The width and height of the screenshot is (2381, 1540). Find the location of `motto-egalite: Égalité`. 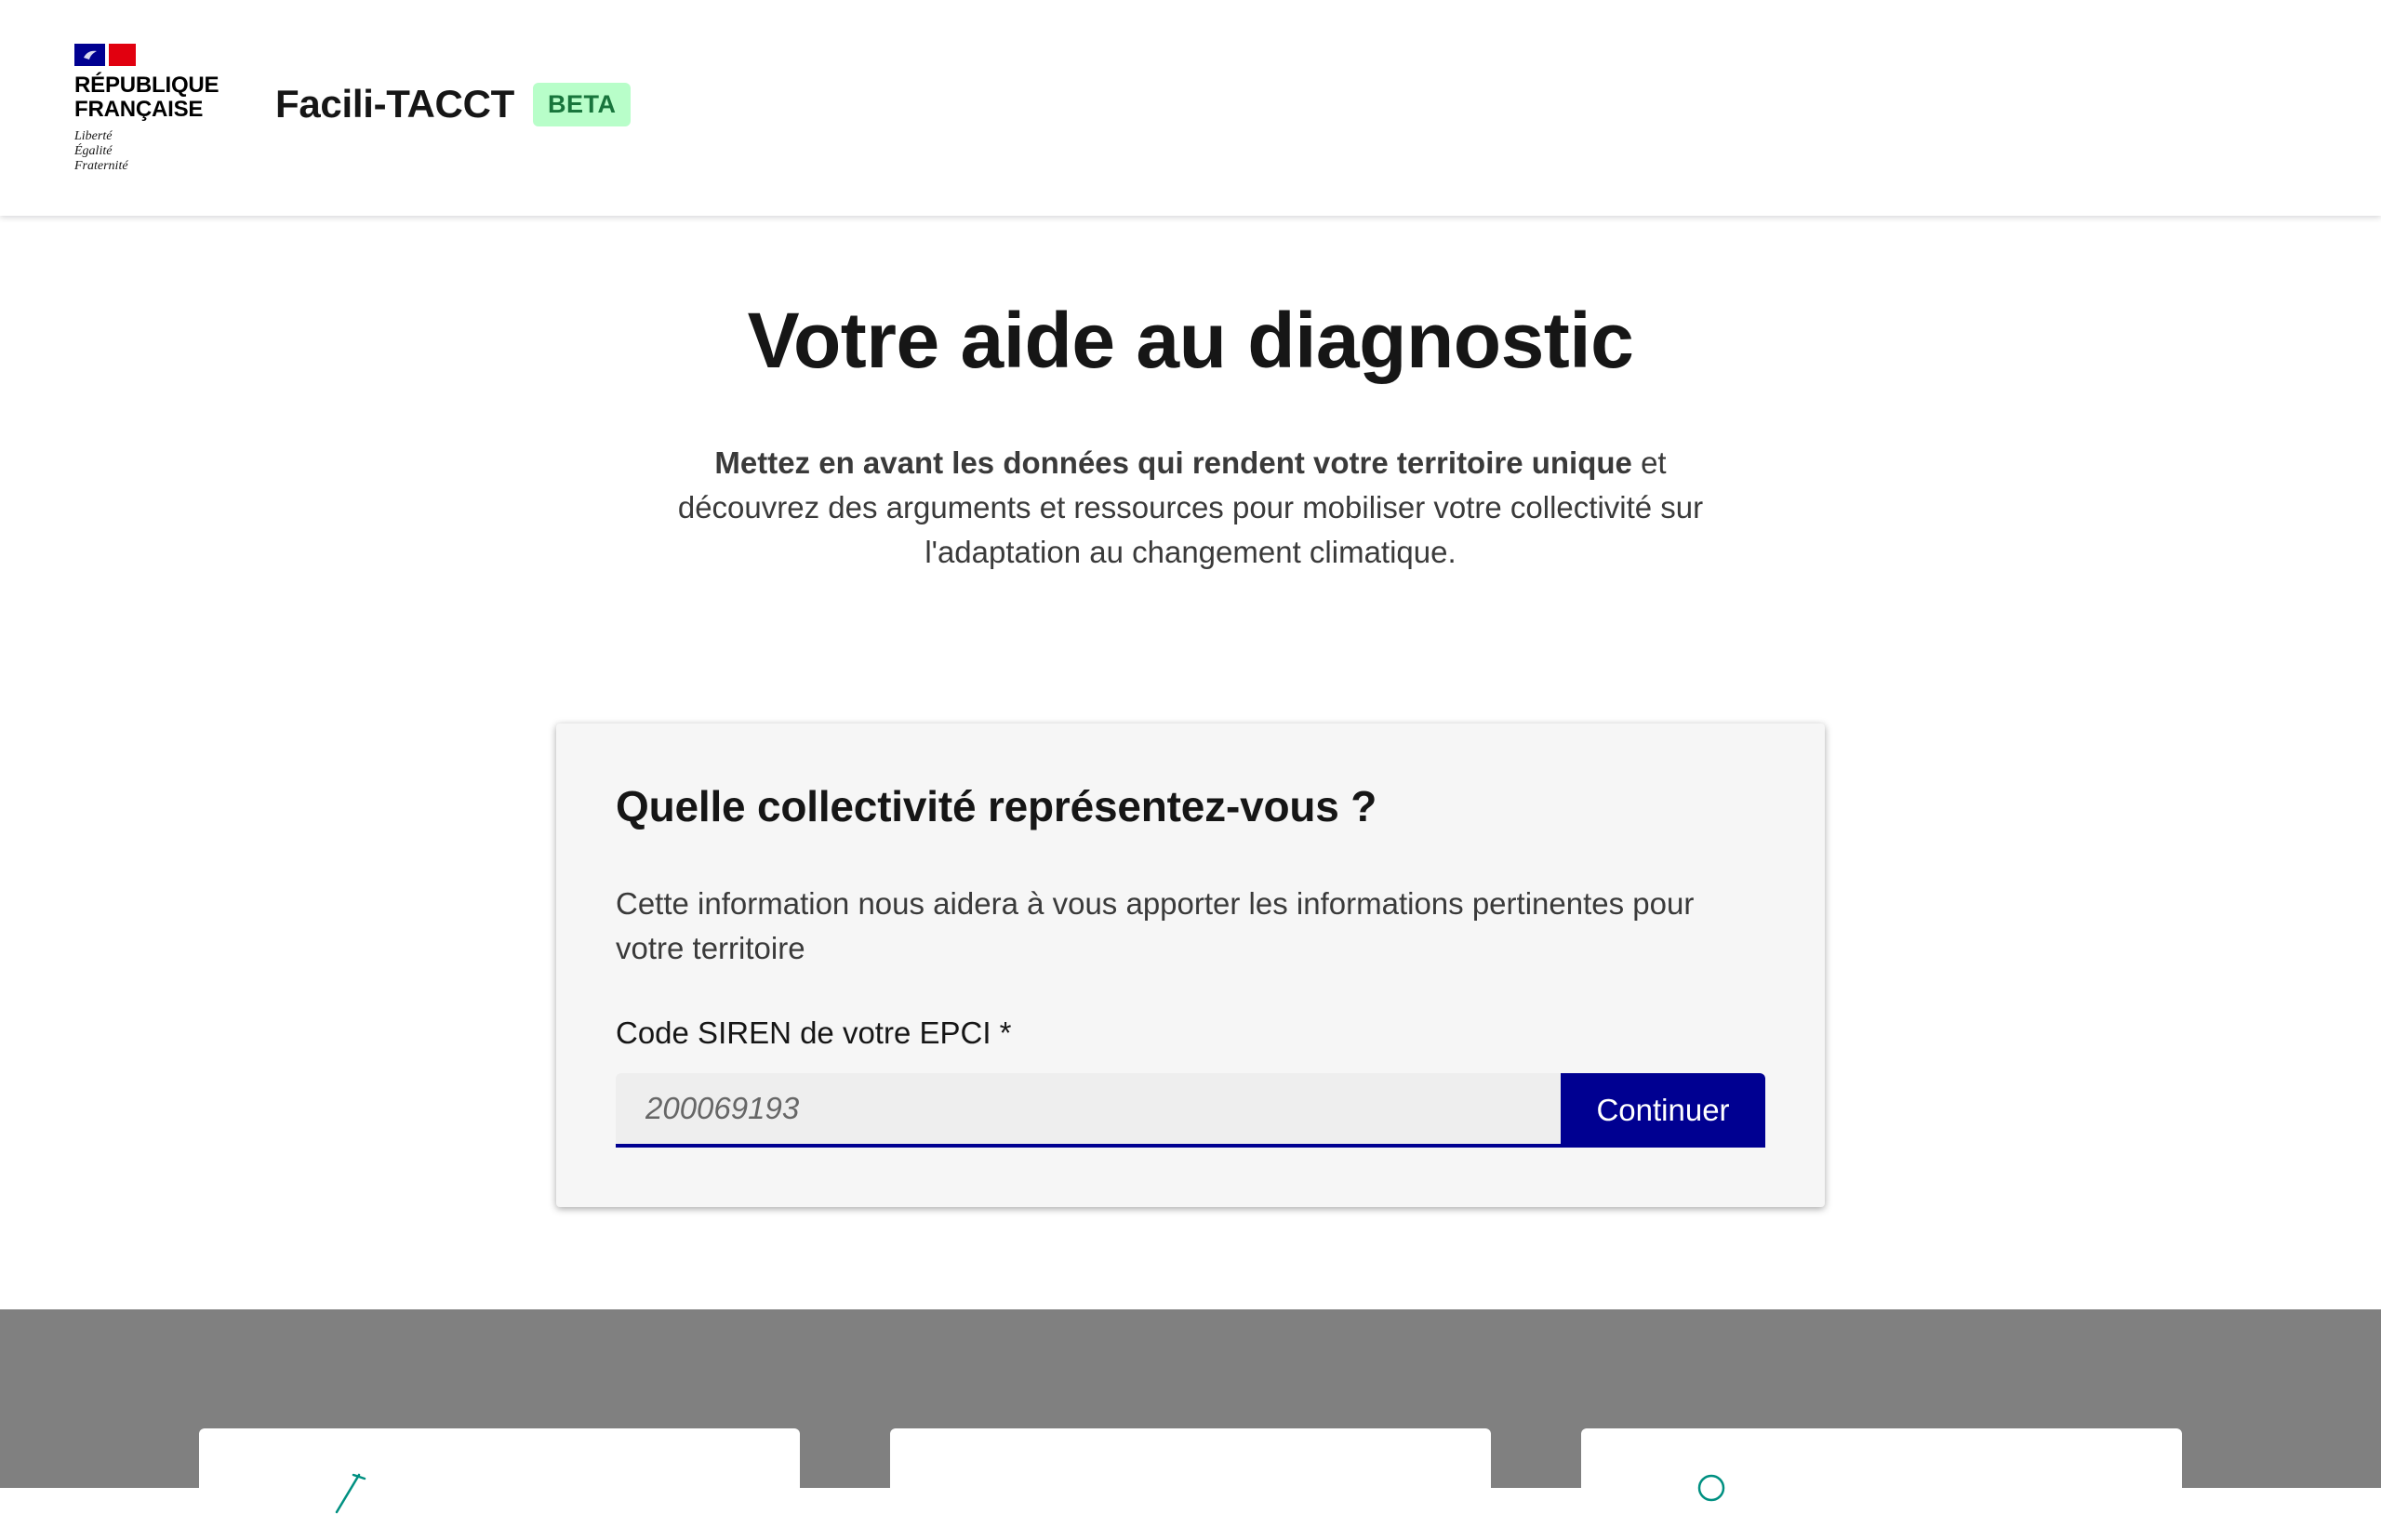

motto-egalite: Égalité is located at coordinates (93, 151).